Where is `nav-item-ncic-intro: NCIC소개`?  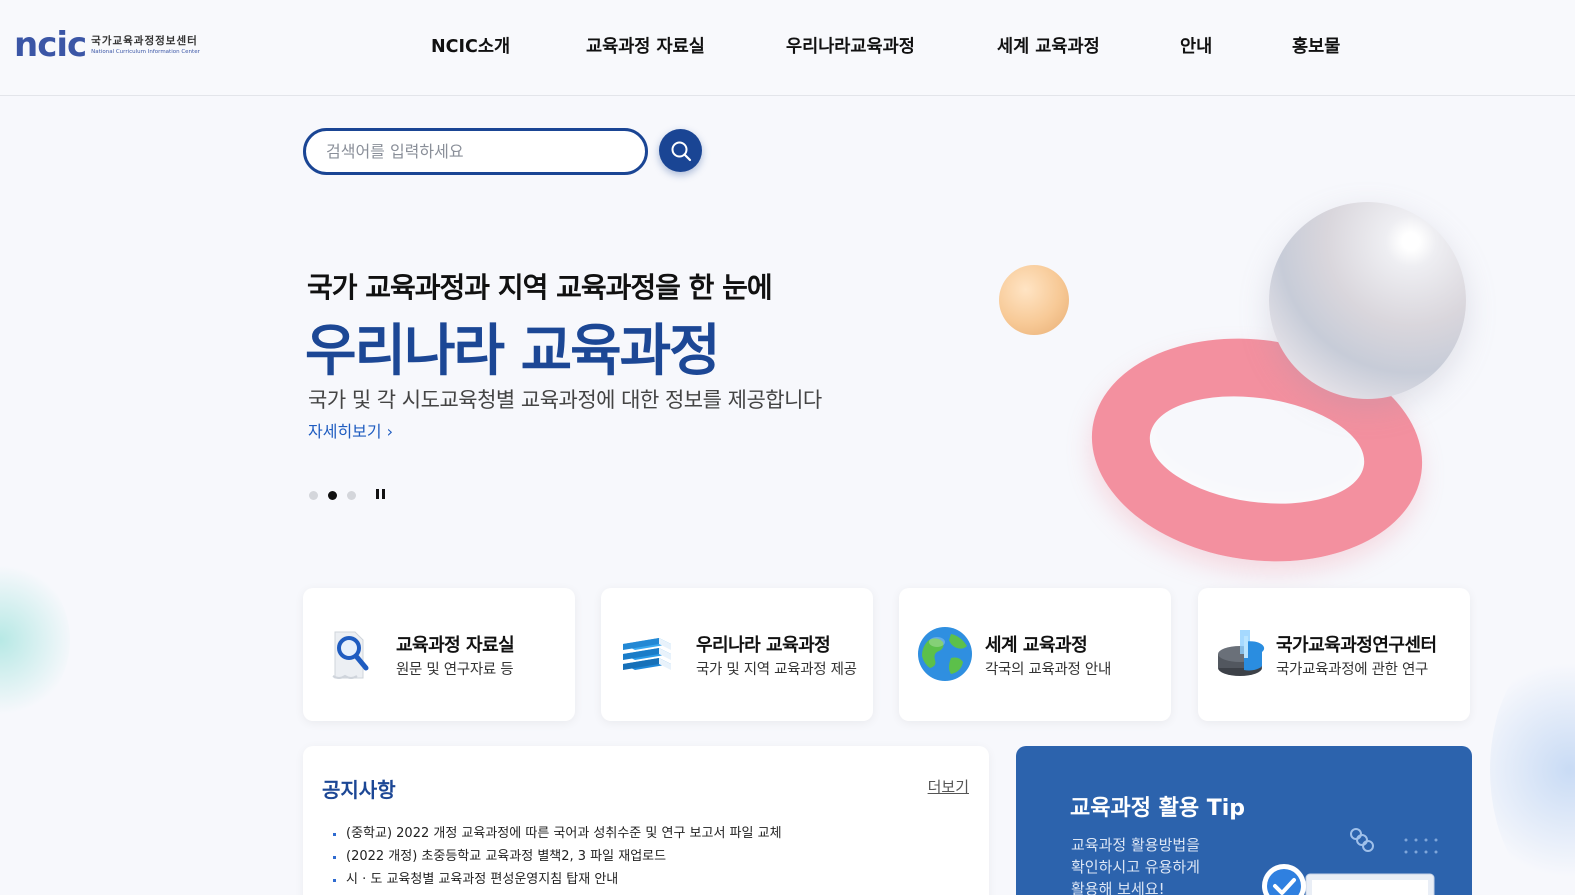 nav-item-ncic-intro: NCIC소개 is located at coordinates (470, 45).